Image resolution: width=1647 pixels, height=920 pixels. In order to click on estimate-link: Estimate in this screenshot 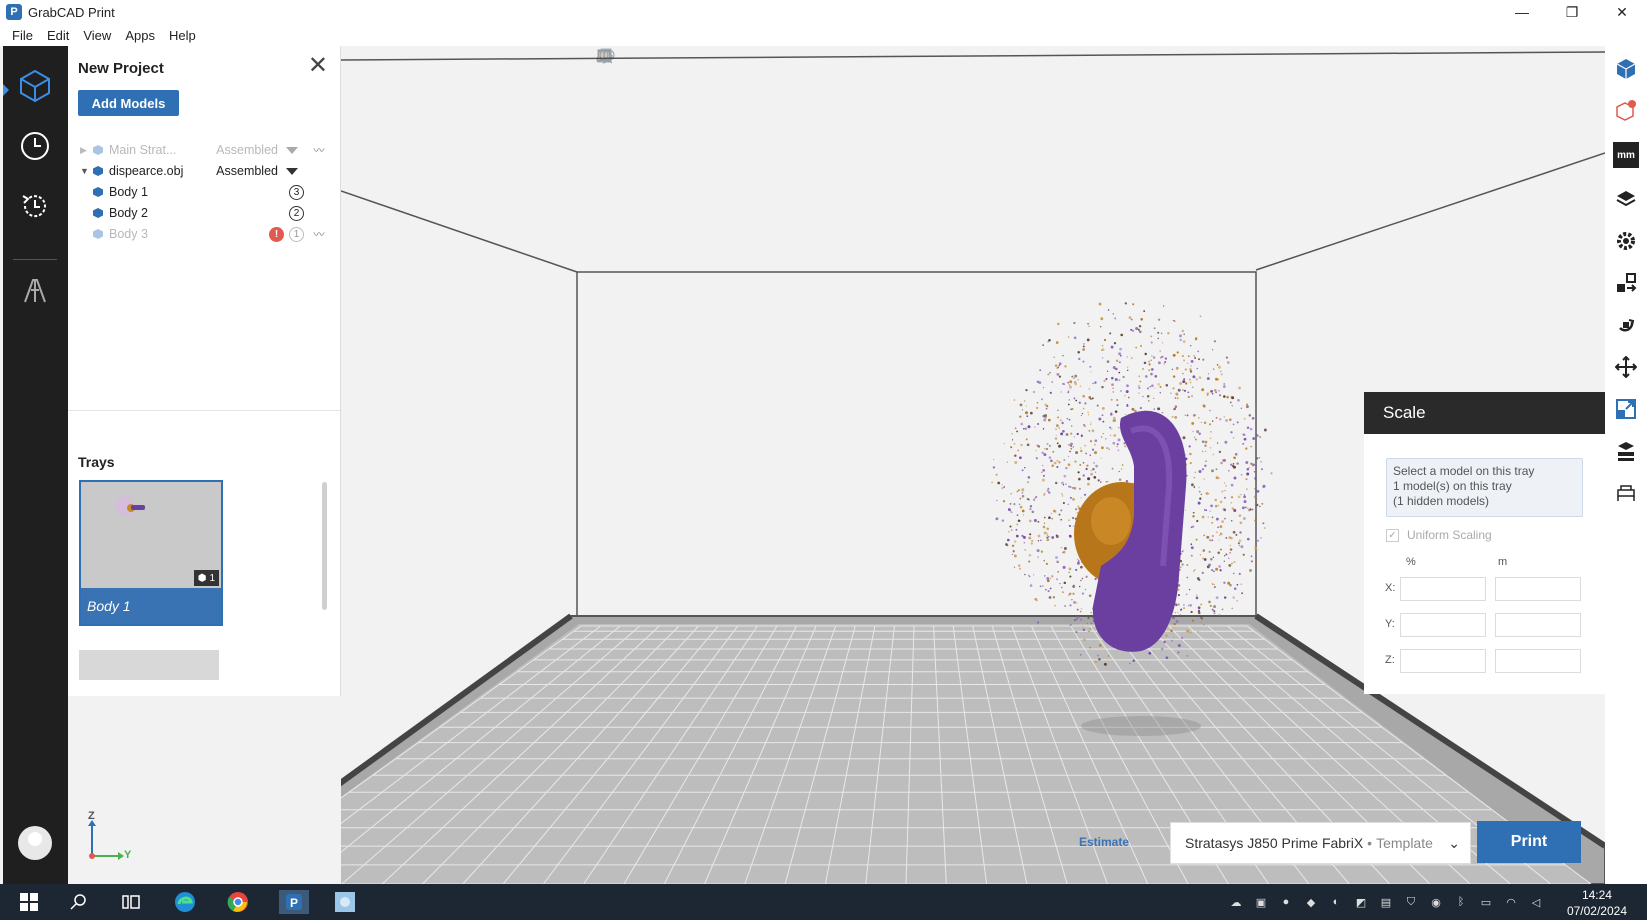, I will do `click(1104, 842)`.